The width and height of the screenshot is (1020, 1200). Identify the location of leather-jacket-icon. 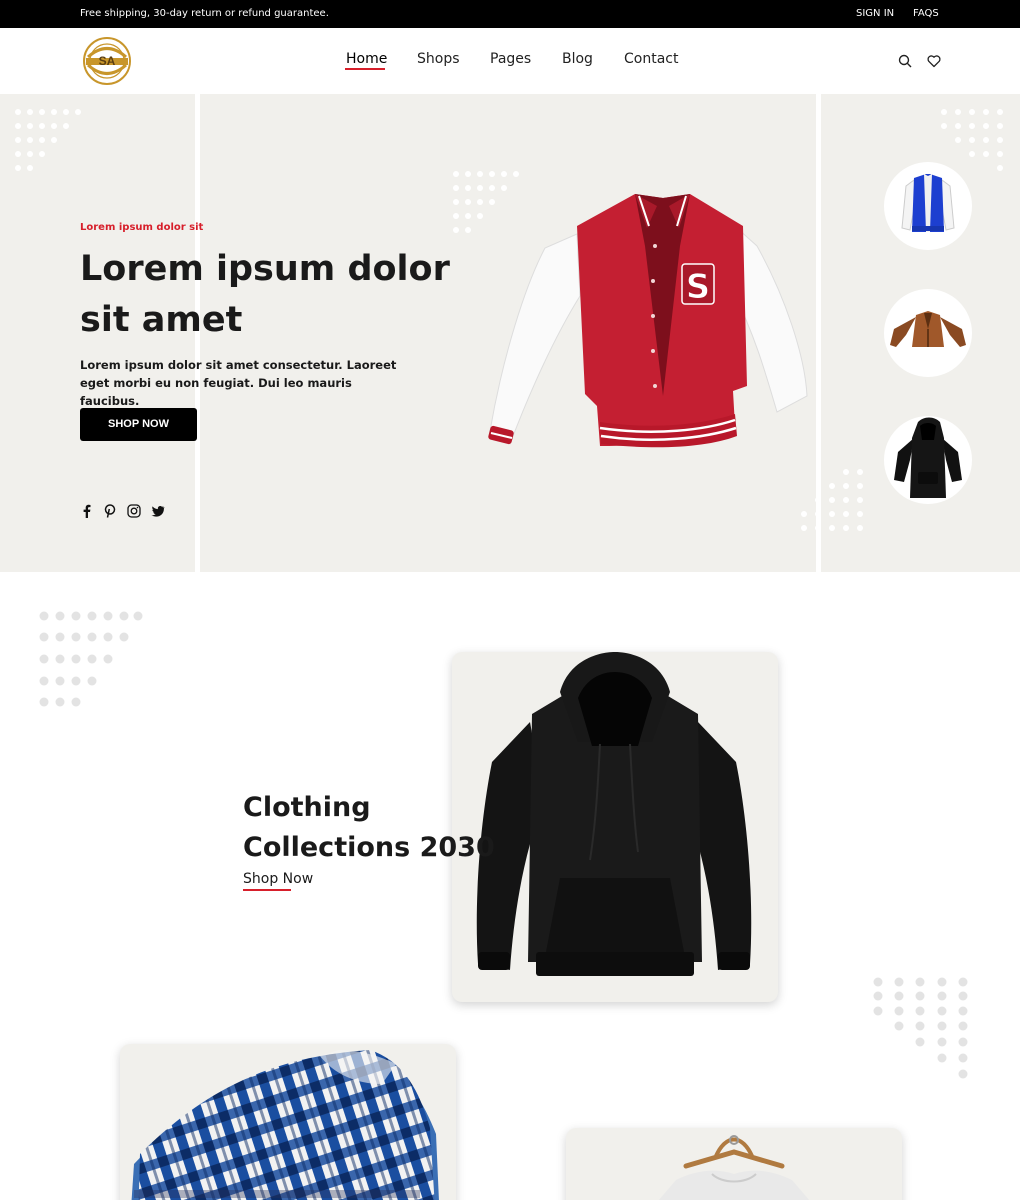
(928, 329).